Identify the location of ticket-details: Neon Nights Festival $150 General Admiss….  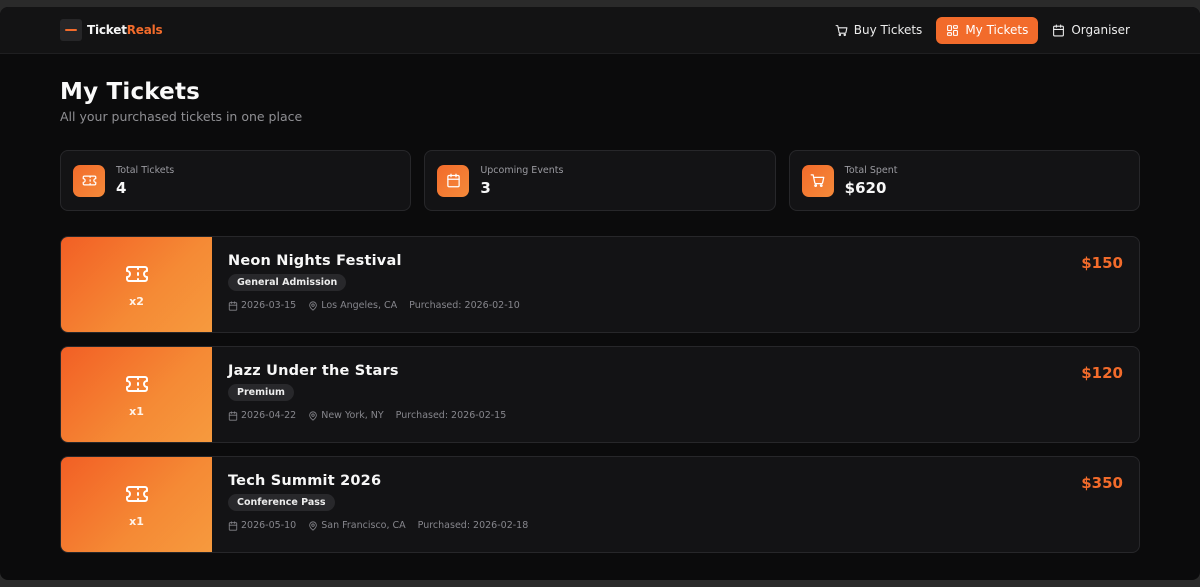
(675, 284).